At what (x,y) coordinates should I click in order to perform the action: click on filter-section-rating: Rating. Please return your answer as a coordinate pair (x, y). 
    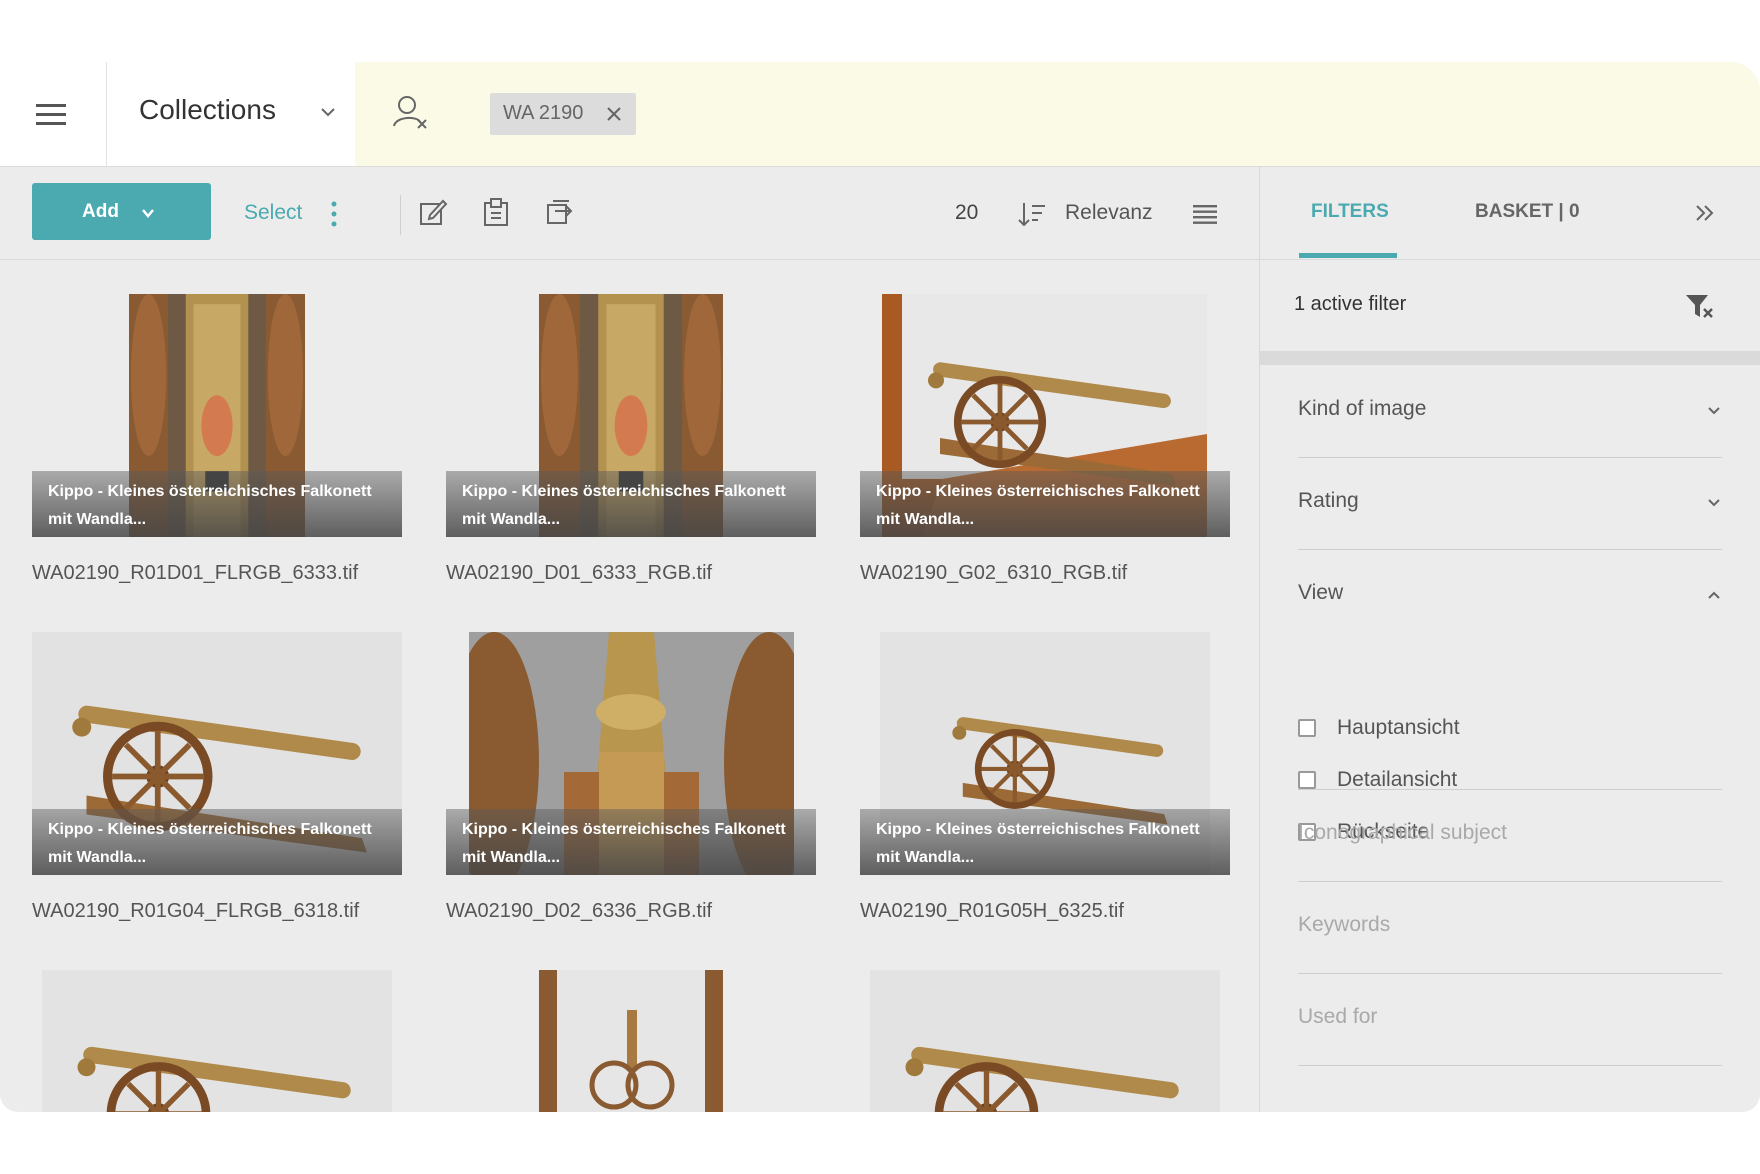
    Looking at the image, I should click on (1510, 503).